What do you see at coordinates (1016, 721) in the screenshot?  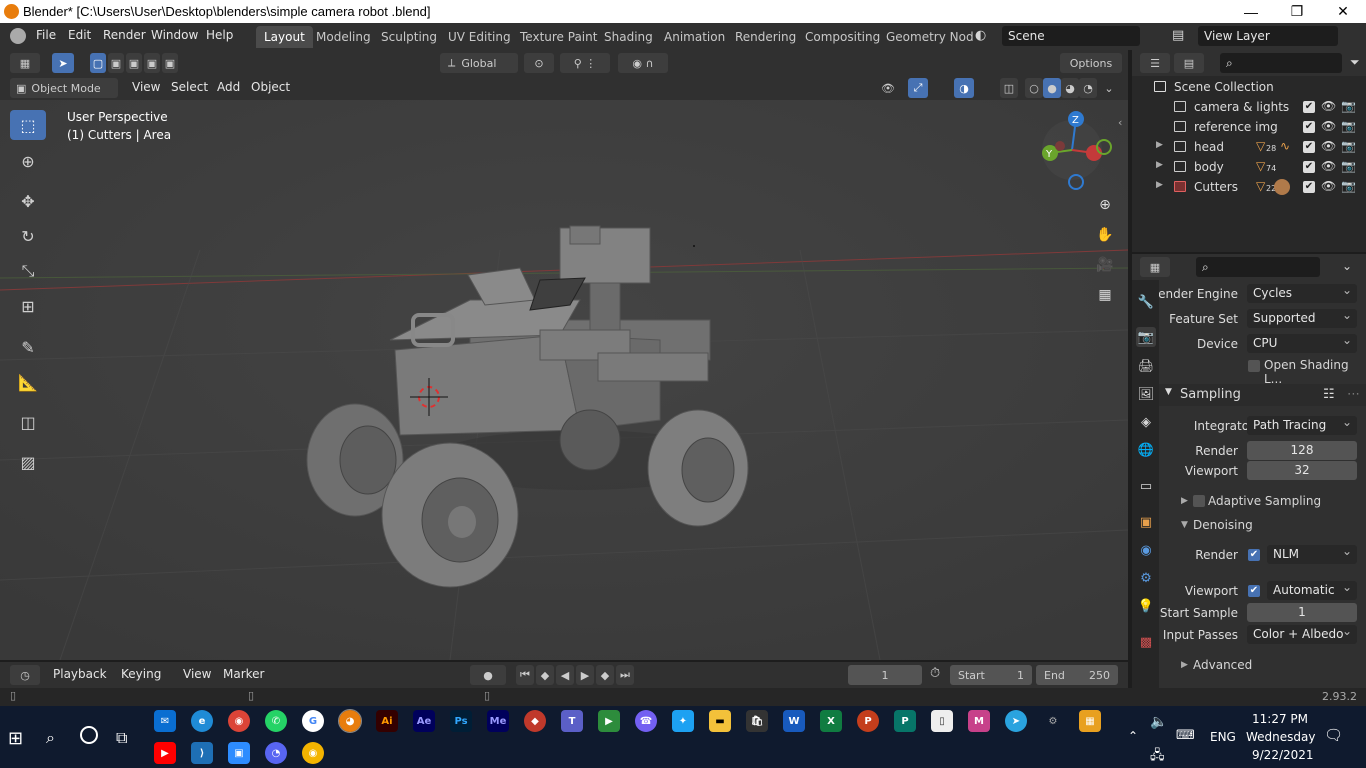 I see `telegram-icon: ➤` at bounding box center [1016, 721].